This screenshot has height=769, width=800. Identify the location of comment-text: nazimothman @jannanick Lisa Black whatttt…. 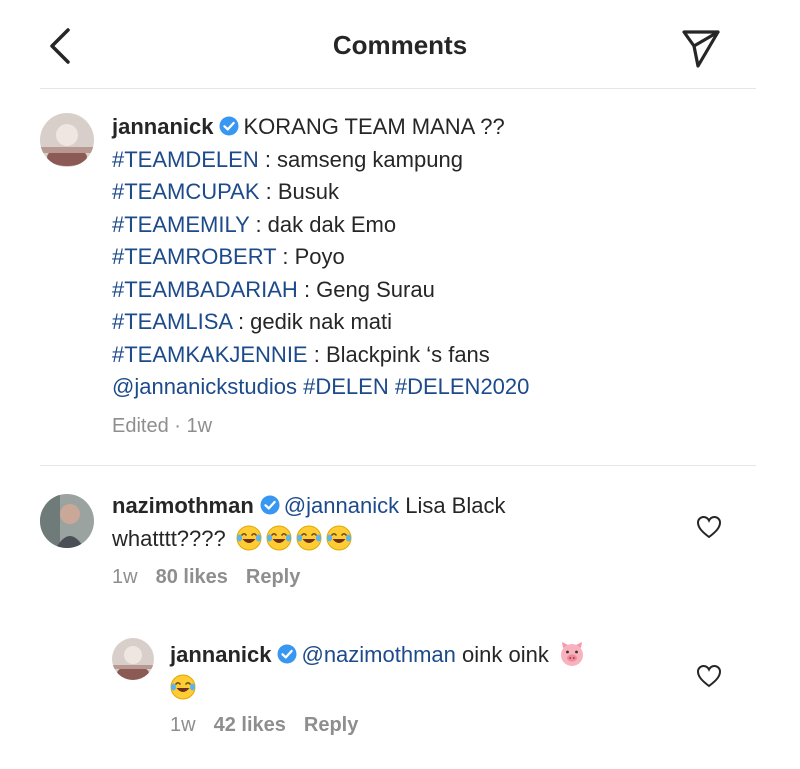
(308, 522).